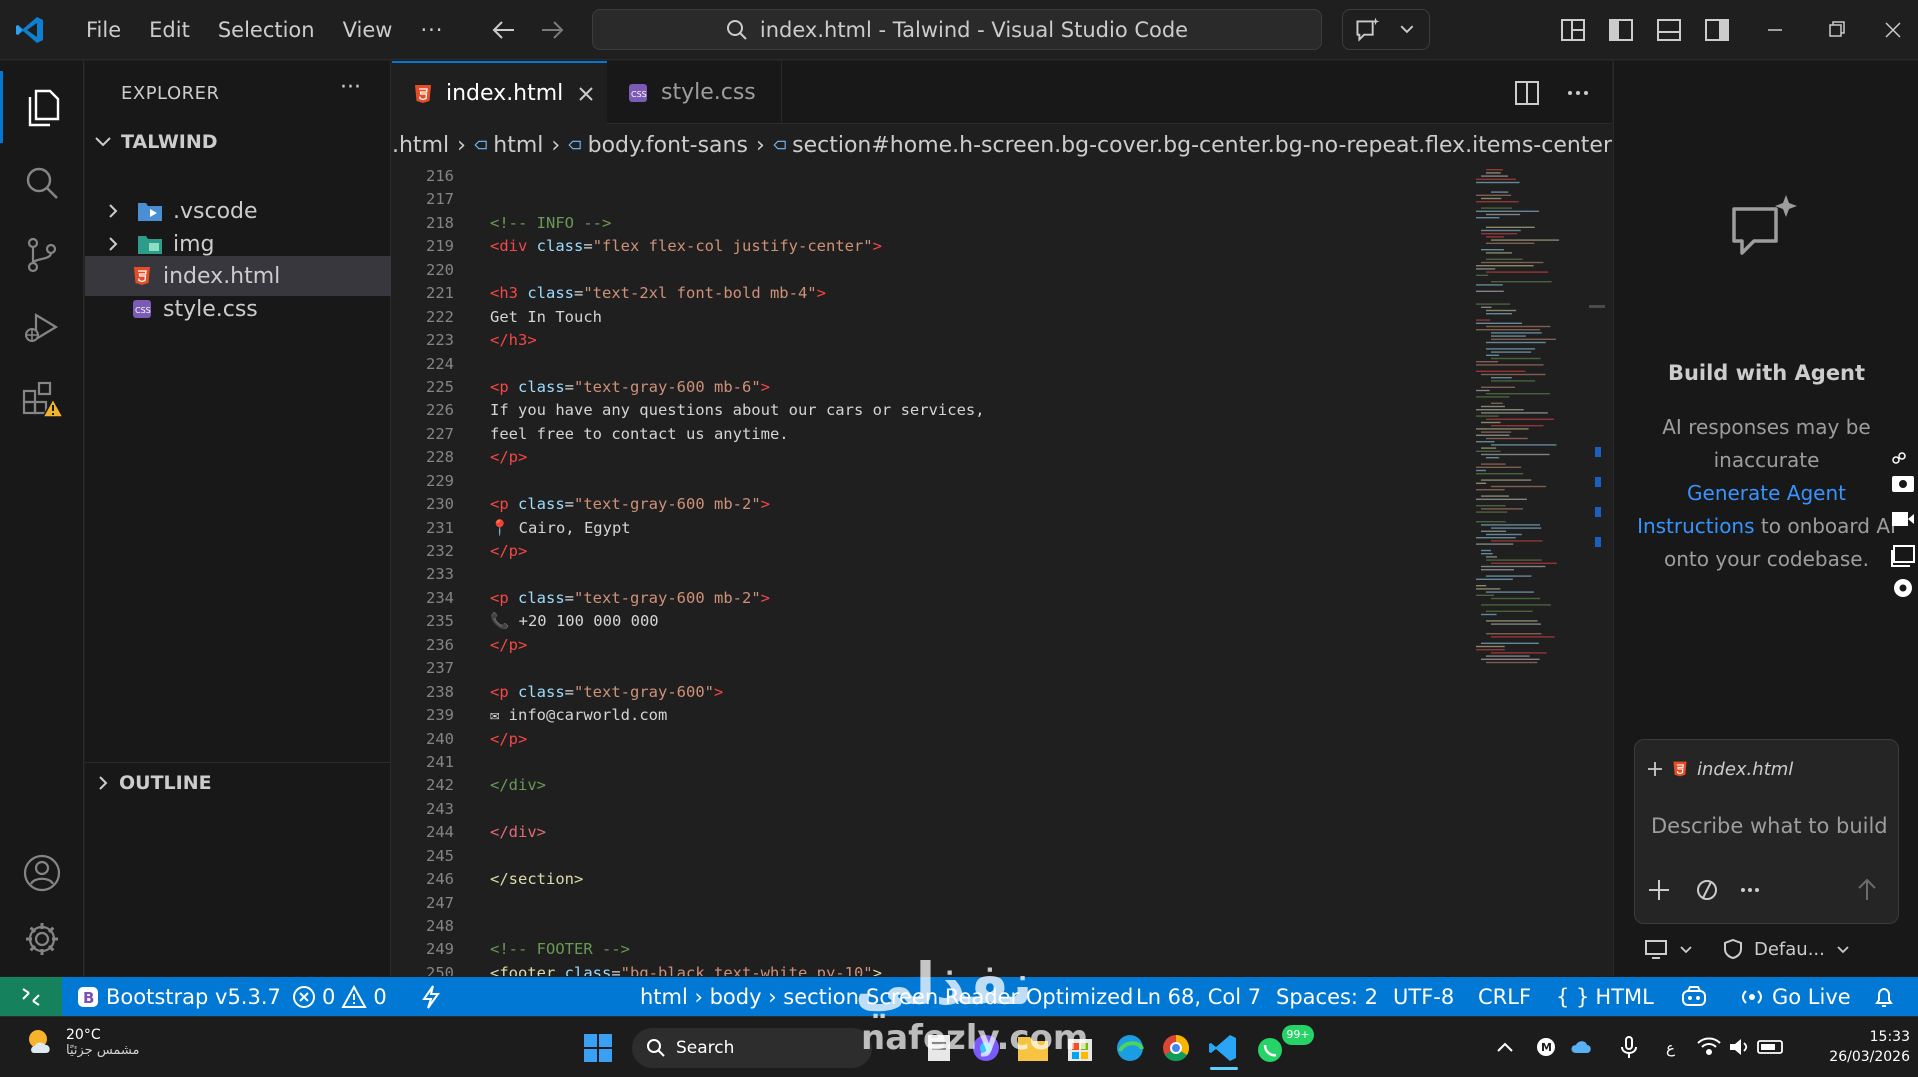 The image size is (1918, 1077). Describe the element at coordinates (1655, 769) in the screenshot. I see `add-context-icon` at that location.